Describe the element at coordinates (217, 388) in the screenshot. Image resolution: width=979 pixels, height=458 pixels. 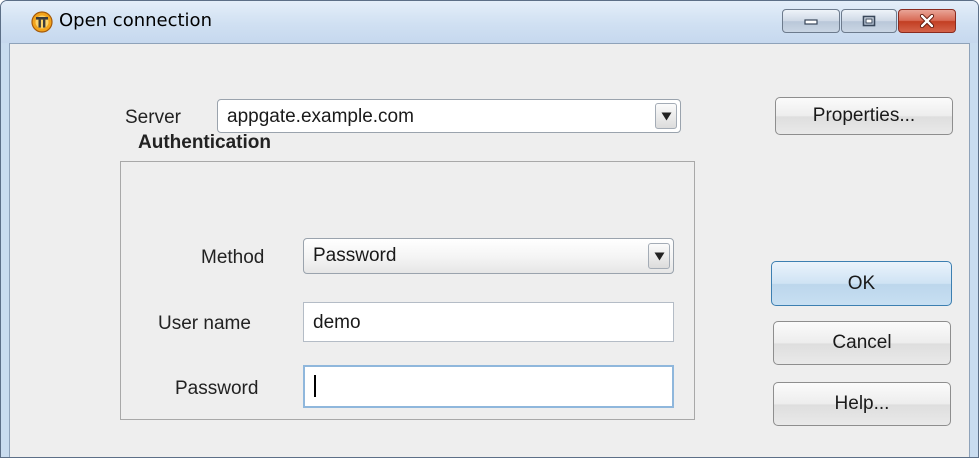
I see `password-label: Password` at that location.